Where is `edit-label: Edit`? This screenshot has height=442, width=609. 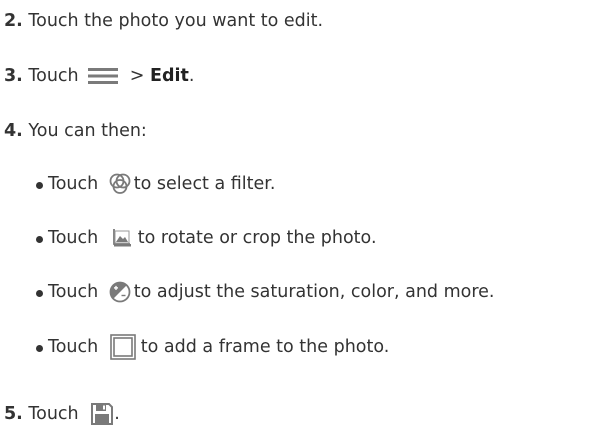 edit-label: Edit is located at coordinates (169, 76).